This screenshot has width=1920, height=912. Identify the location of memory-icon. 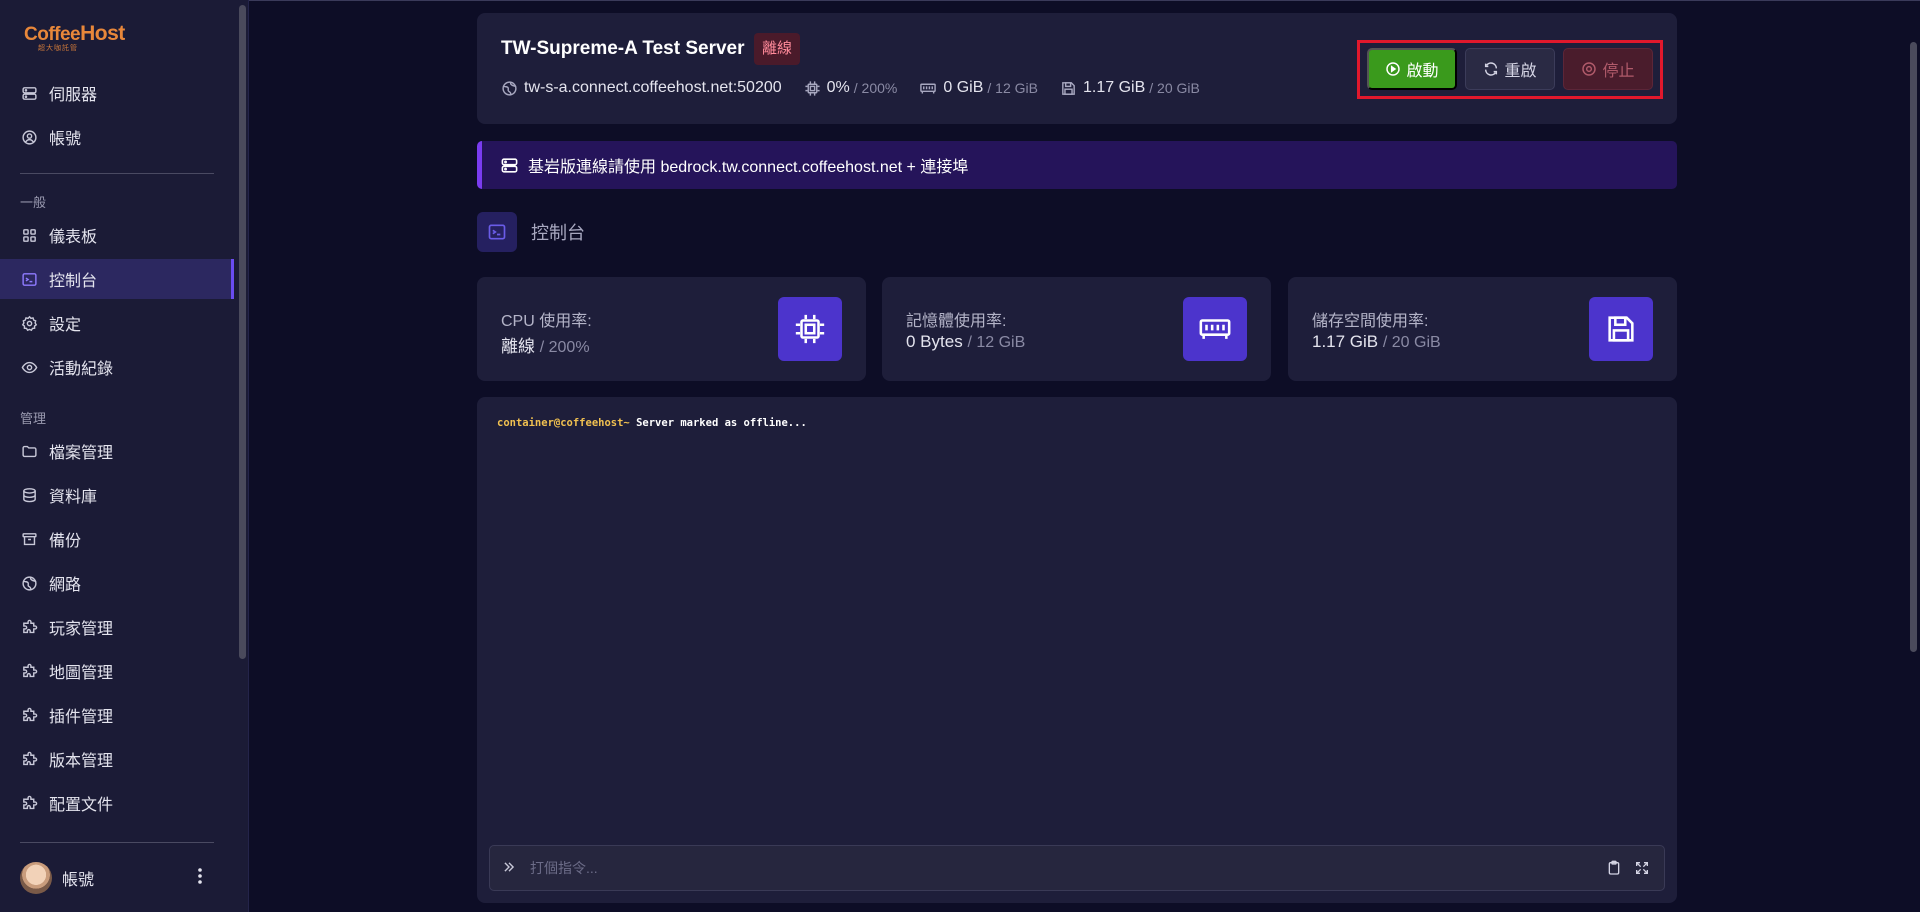
(928, 88).